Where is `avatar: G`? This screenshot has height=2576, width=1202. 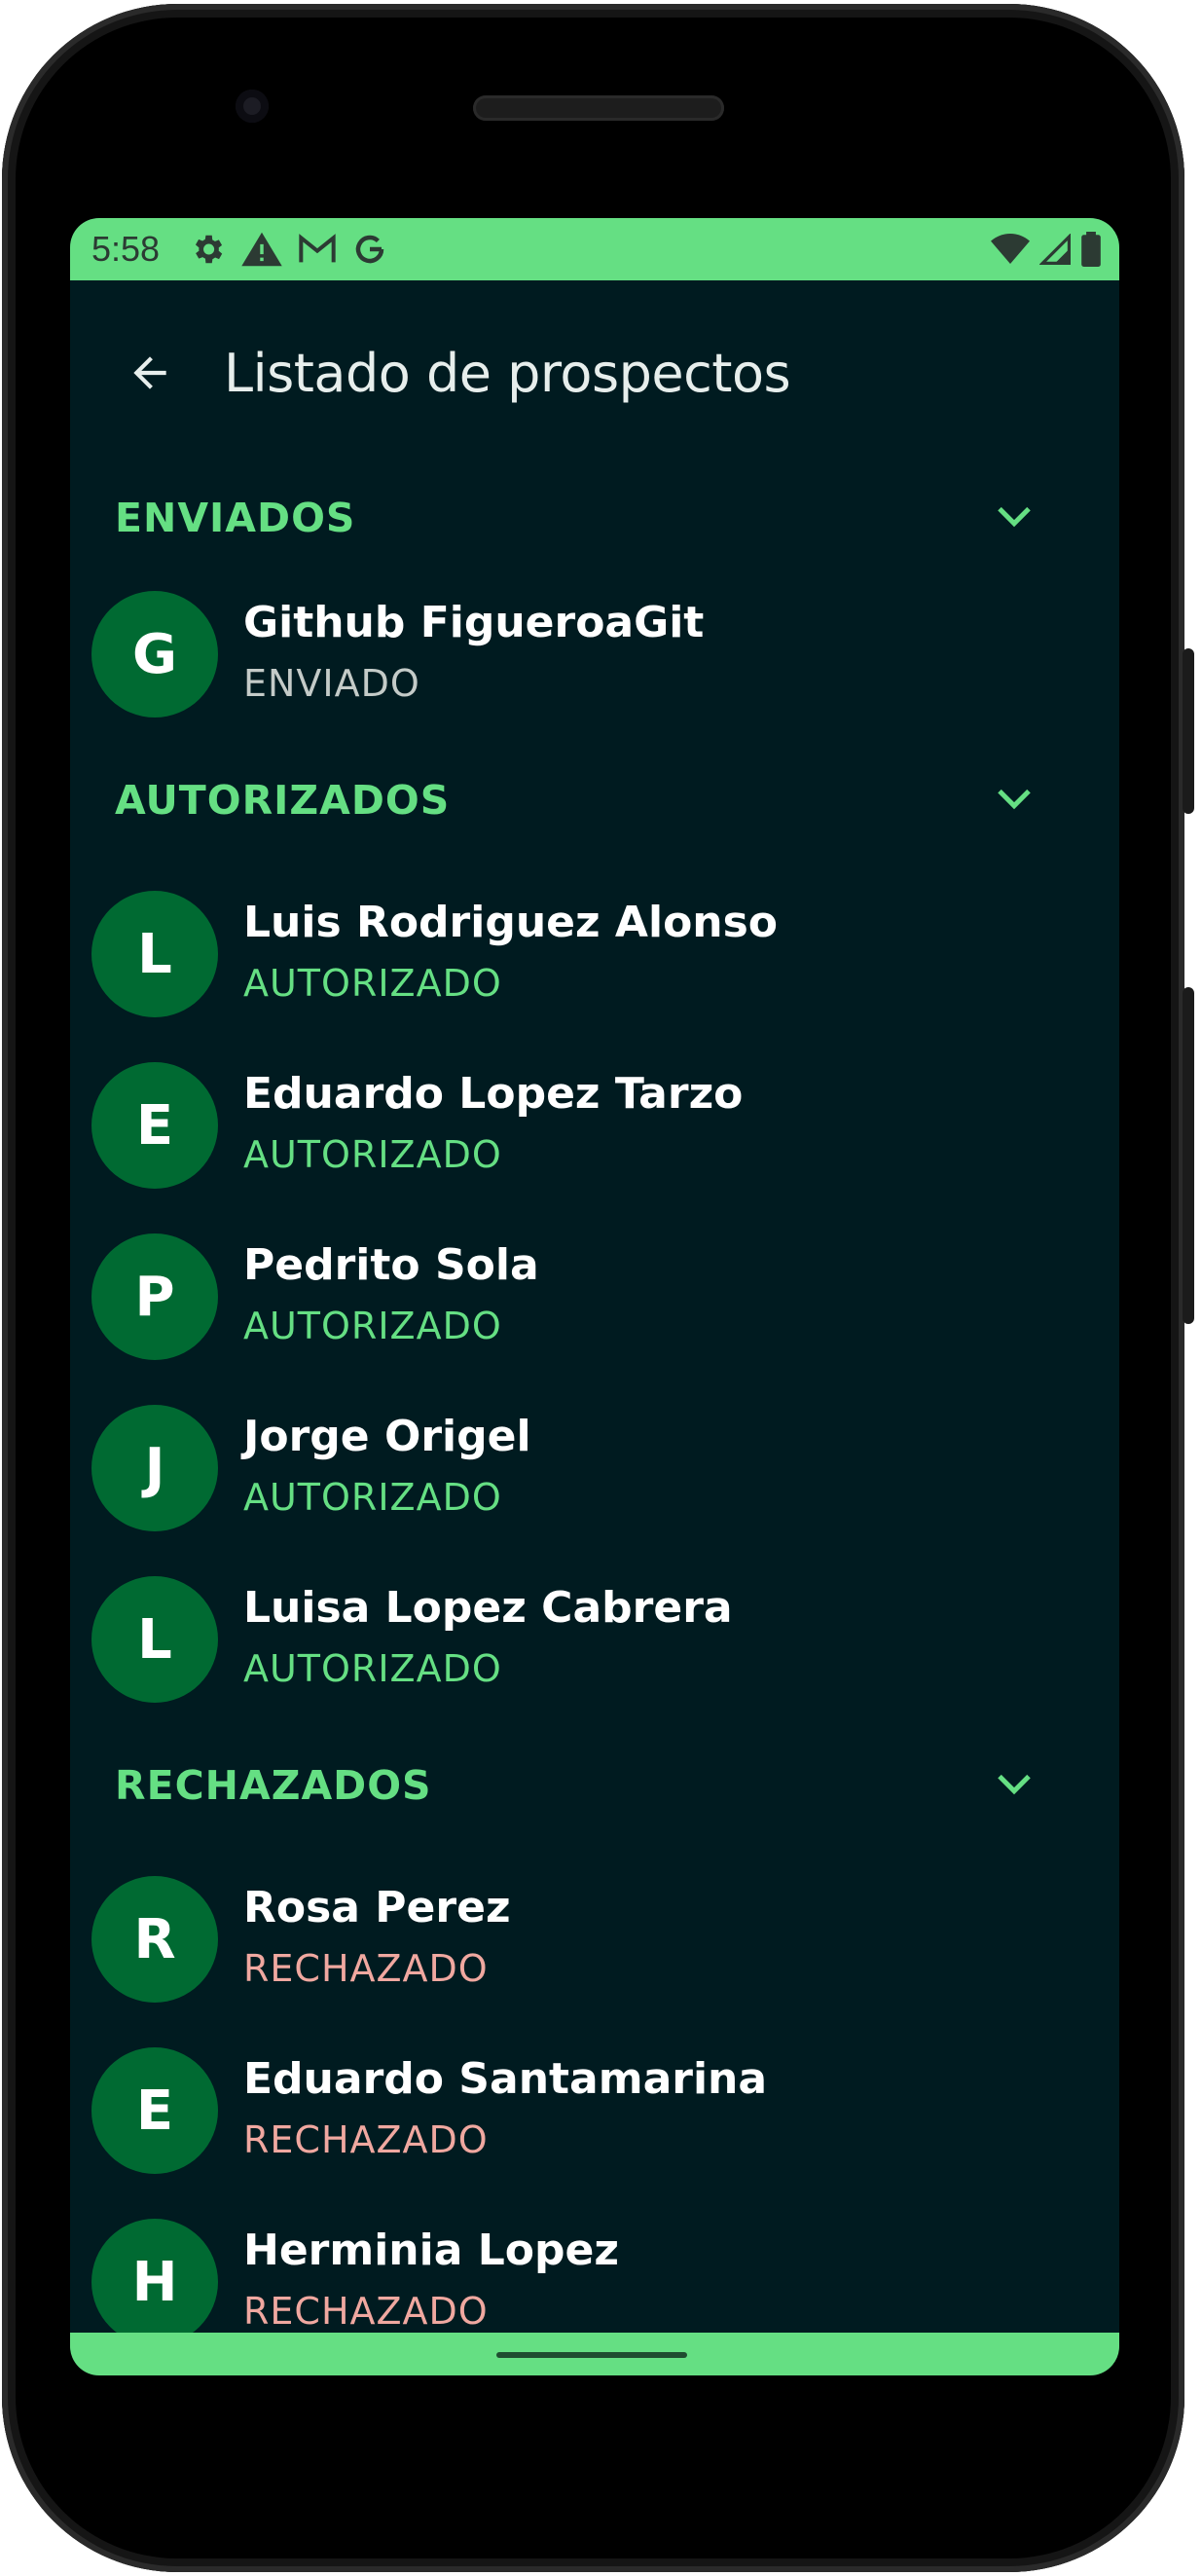 avatar: G is located at coordinates (154, 654).